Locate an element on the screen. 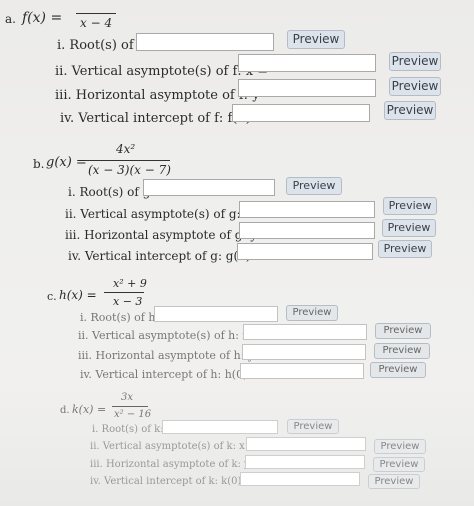 This screenshot has width=474, height=506. question-a-horizontal-asymptote-input is located at coordinates (307, 88).